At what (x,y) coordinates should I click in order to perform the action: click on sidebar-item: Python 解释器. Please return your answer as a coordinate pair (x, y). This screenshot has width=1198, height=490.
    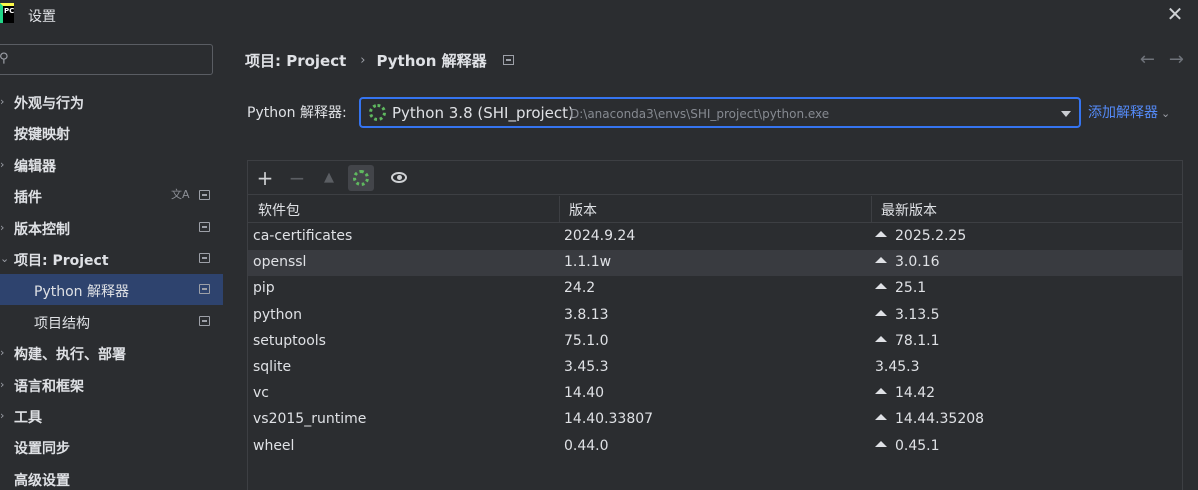
    Looking at the image, I should click on (111, 290).